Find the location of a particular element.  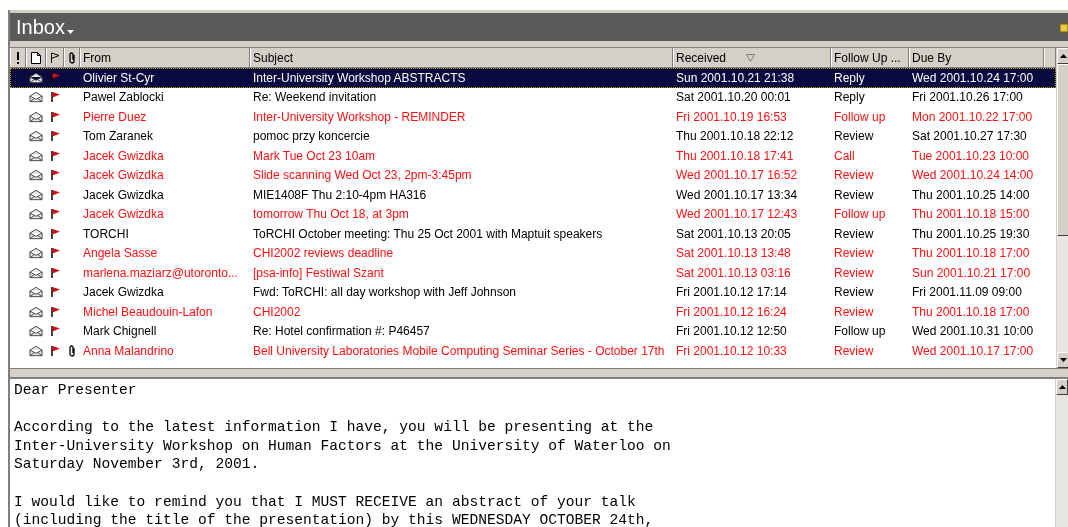

due-date: Sun 2001.10.21 17:00 is located at coordinates (971, 272).